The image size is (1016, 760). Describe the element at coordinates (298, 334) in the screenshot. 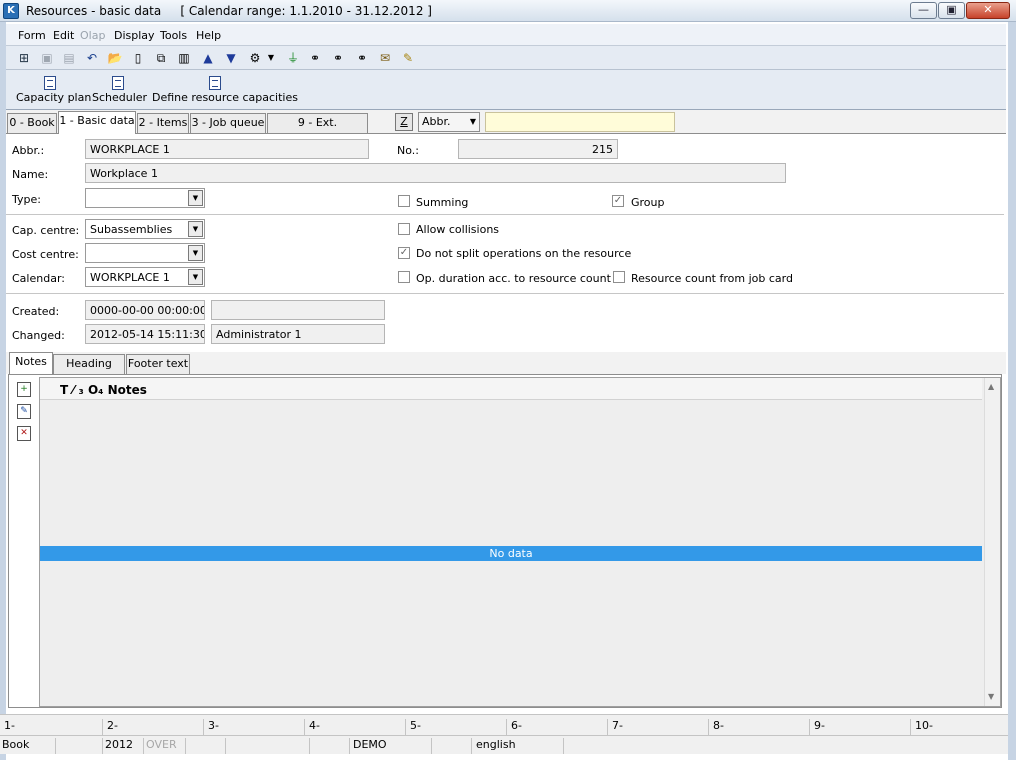

I see `changed-by-field: Administrator 1` at that location.